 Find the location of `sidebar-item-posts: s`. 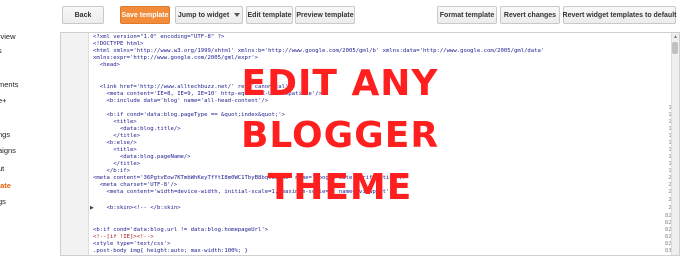

sidebar-item-posts: s is located at coordinates (1, 50).